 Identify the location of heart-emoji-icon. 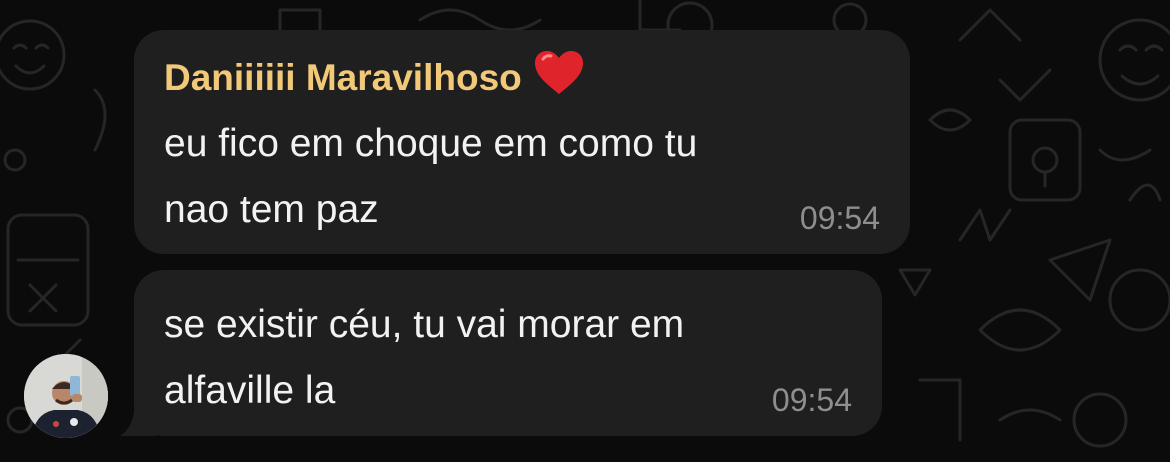
(559, 78).